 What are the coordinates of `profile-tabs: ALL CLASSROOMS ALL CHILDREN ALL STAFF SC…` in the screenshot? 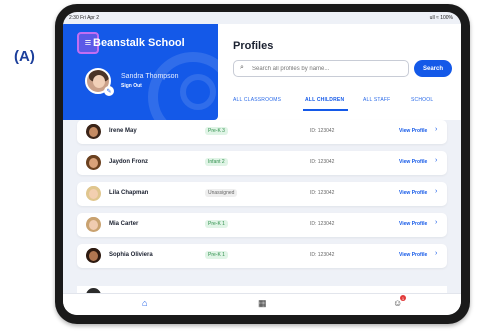 It's located at (345, 102).